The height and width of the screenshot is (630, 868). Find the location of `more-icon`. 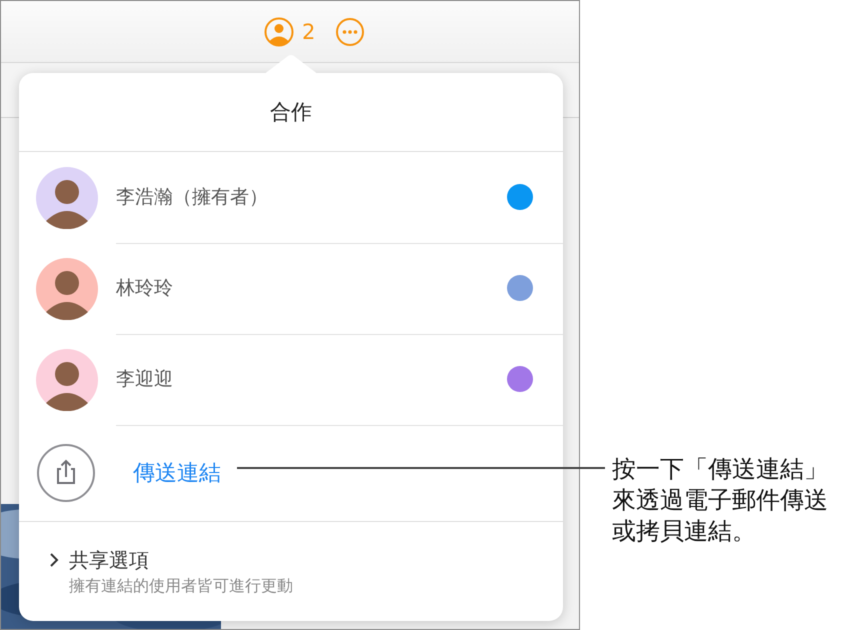

more-icon is located at coordinates (350, 31).